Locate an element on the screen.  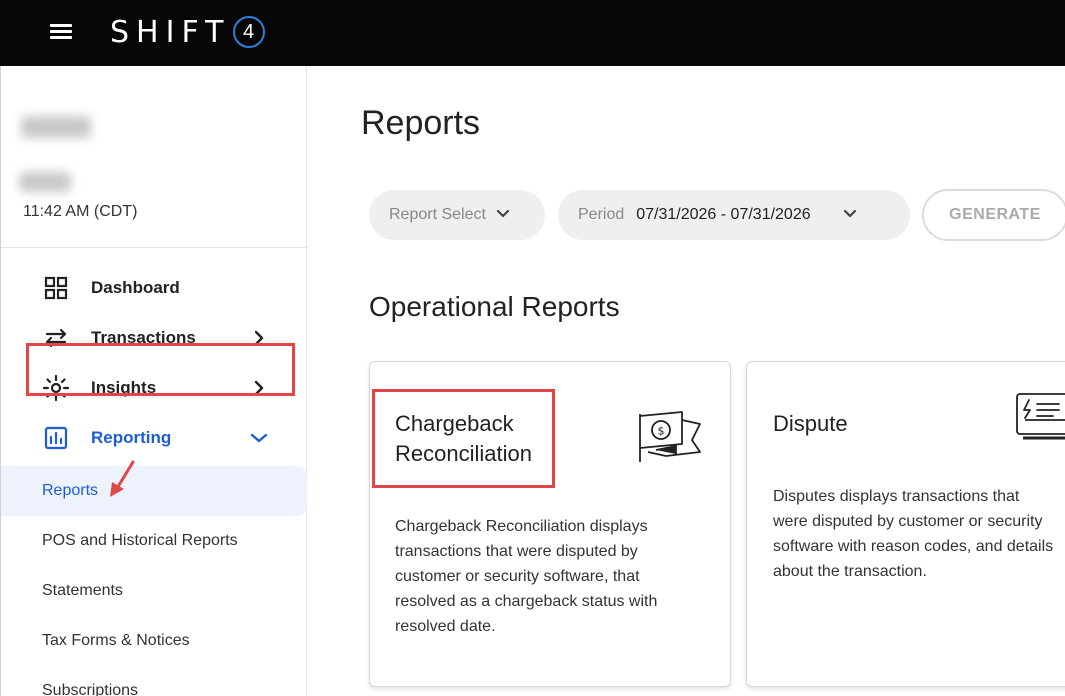
sidebar-item-label: Dashboard is located at coordinates (135, 287).